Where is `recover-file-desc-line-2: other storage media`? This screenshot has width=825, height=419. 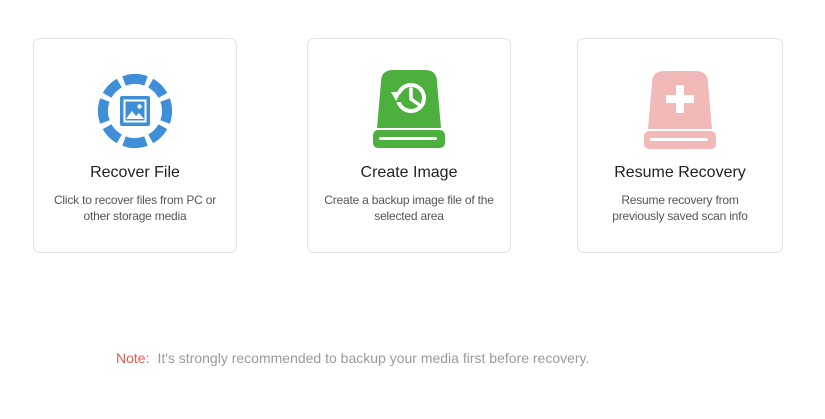 recover-file-desc-line-2: other storage media is located at coordinates (135, 216).